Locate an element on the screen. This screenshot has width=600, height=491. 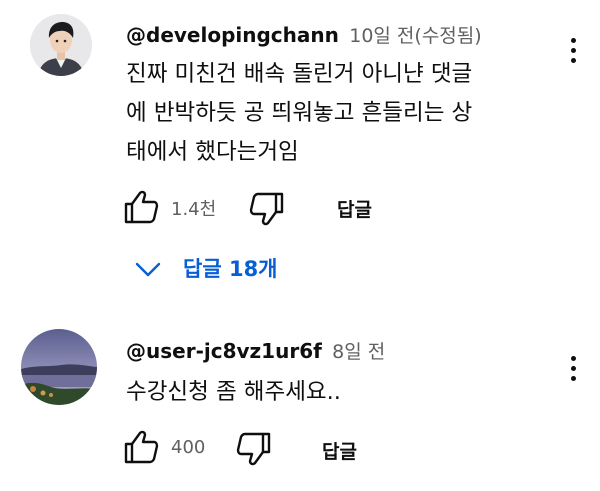
comment-text: 수강신청 좀 해주세요.. is located at coordinates (233, 392).